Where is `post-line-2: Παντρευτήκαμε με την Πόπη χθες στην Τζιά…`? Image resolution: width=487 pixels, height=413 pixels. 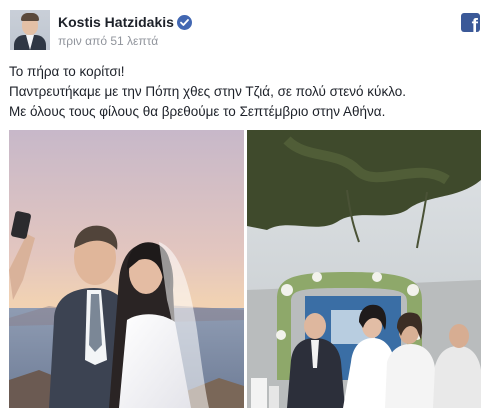
post-line-2: Παντρευτήκαμε με την Πόπη χθες στην Τζιά… is located at coordinates (207, 91).